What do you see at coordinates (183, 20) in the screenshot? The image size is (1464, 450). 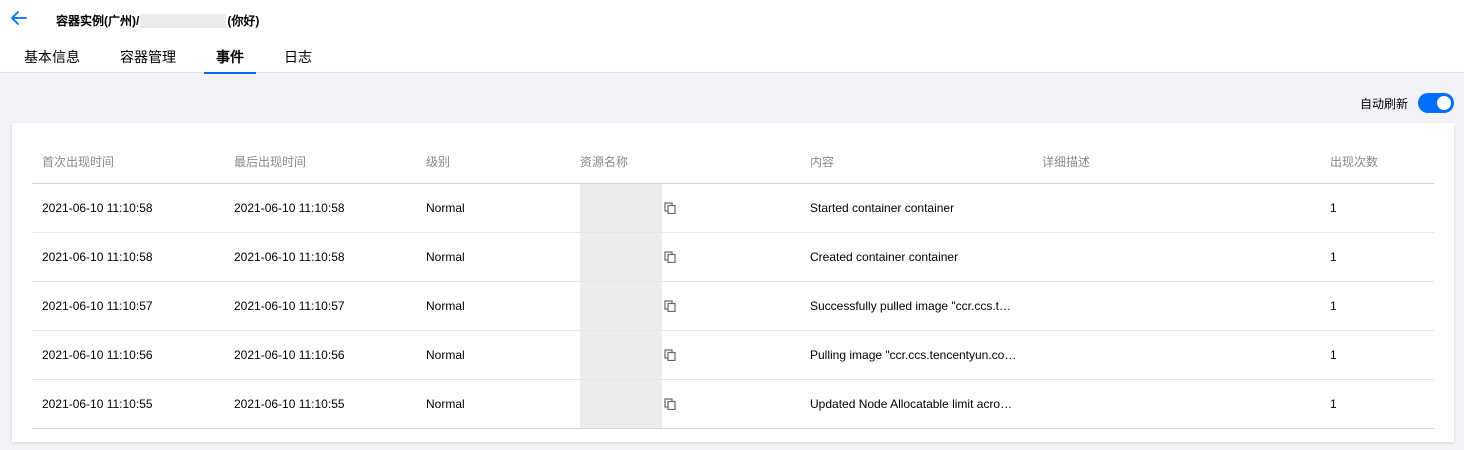 I see `redacted-instance-name` at bounding box center [183, 20].